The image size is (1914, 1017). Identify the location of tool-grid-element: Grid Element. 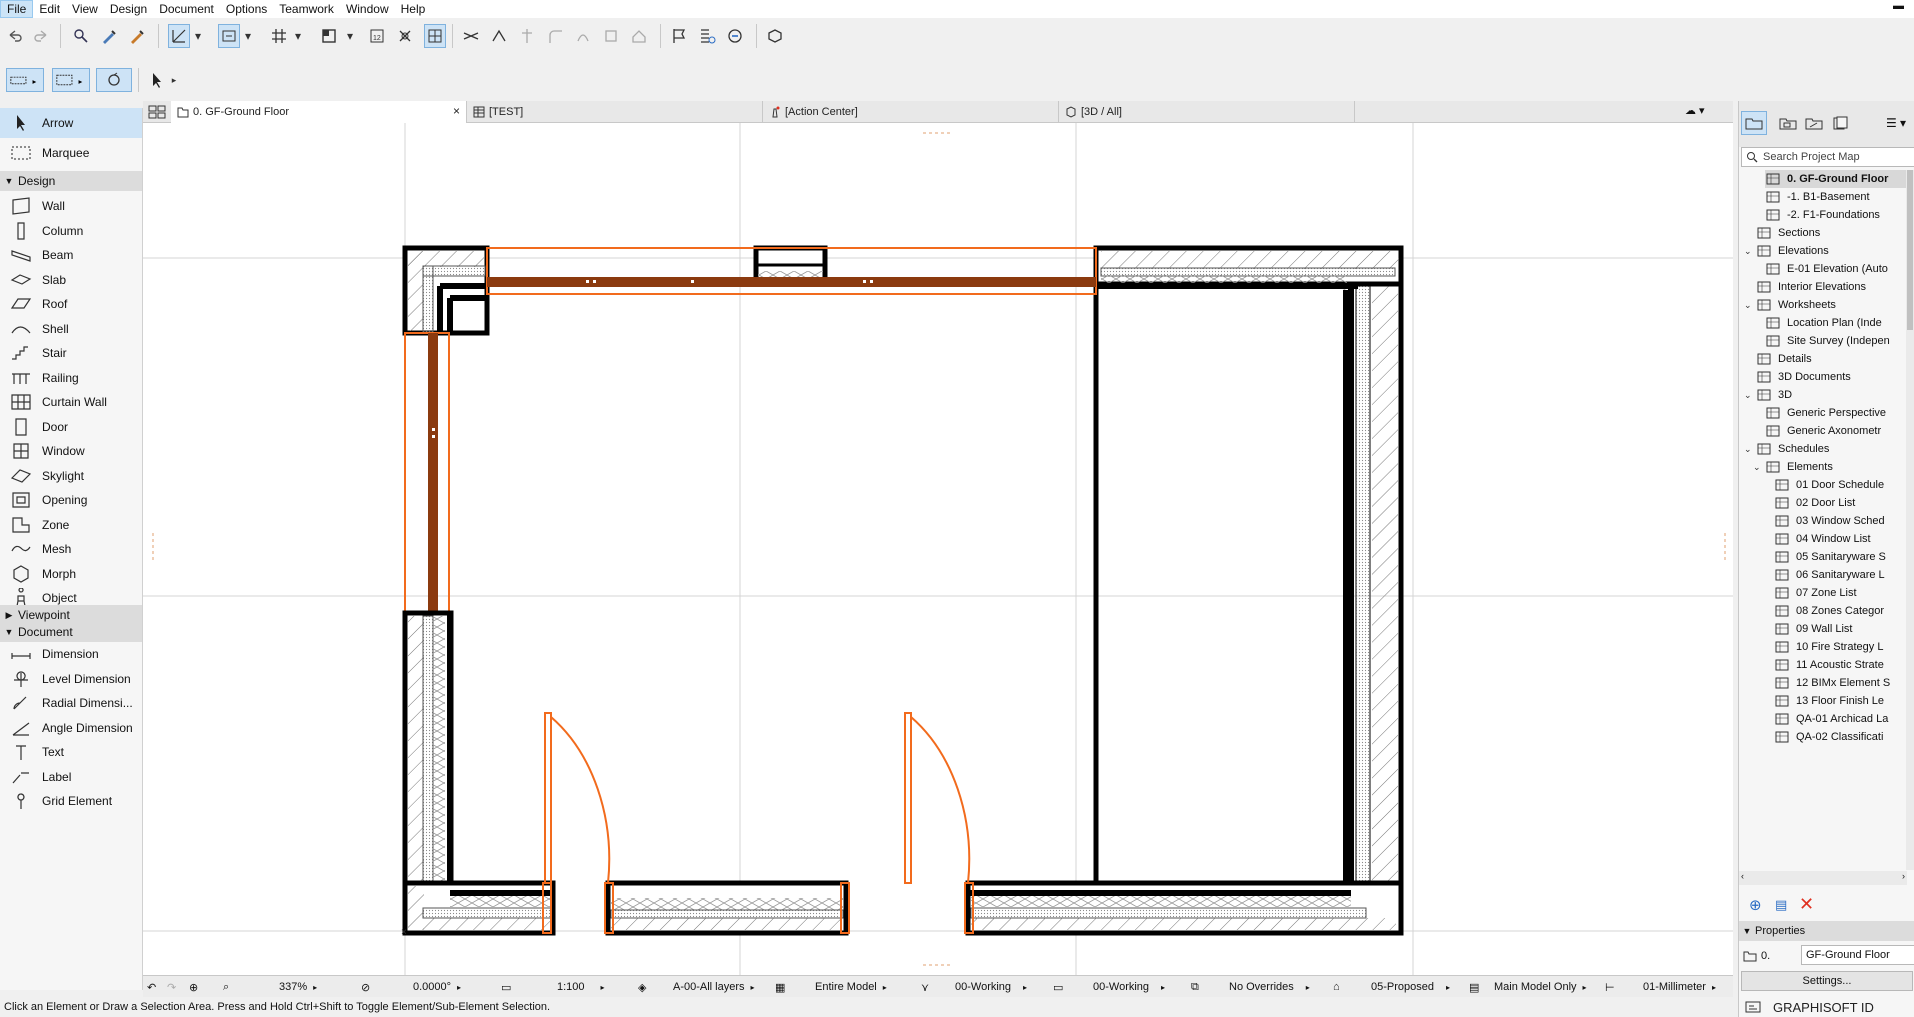
(71, 801).